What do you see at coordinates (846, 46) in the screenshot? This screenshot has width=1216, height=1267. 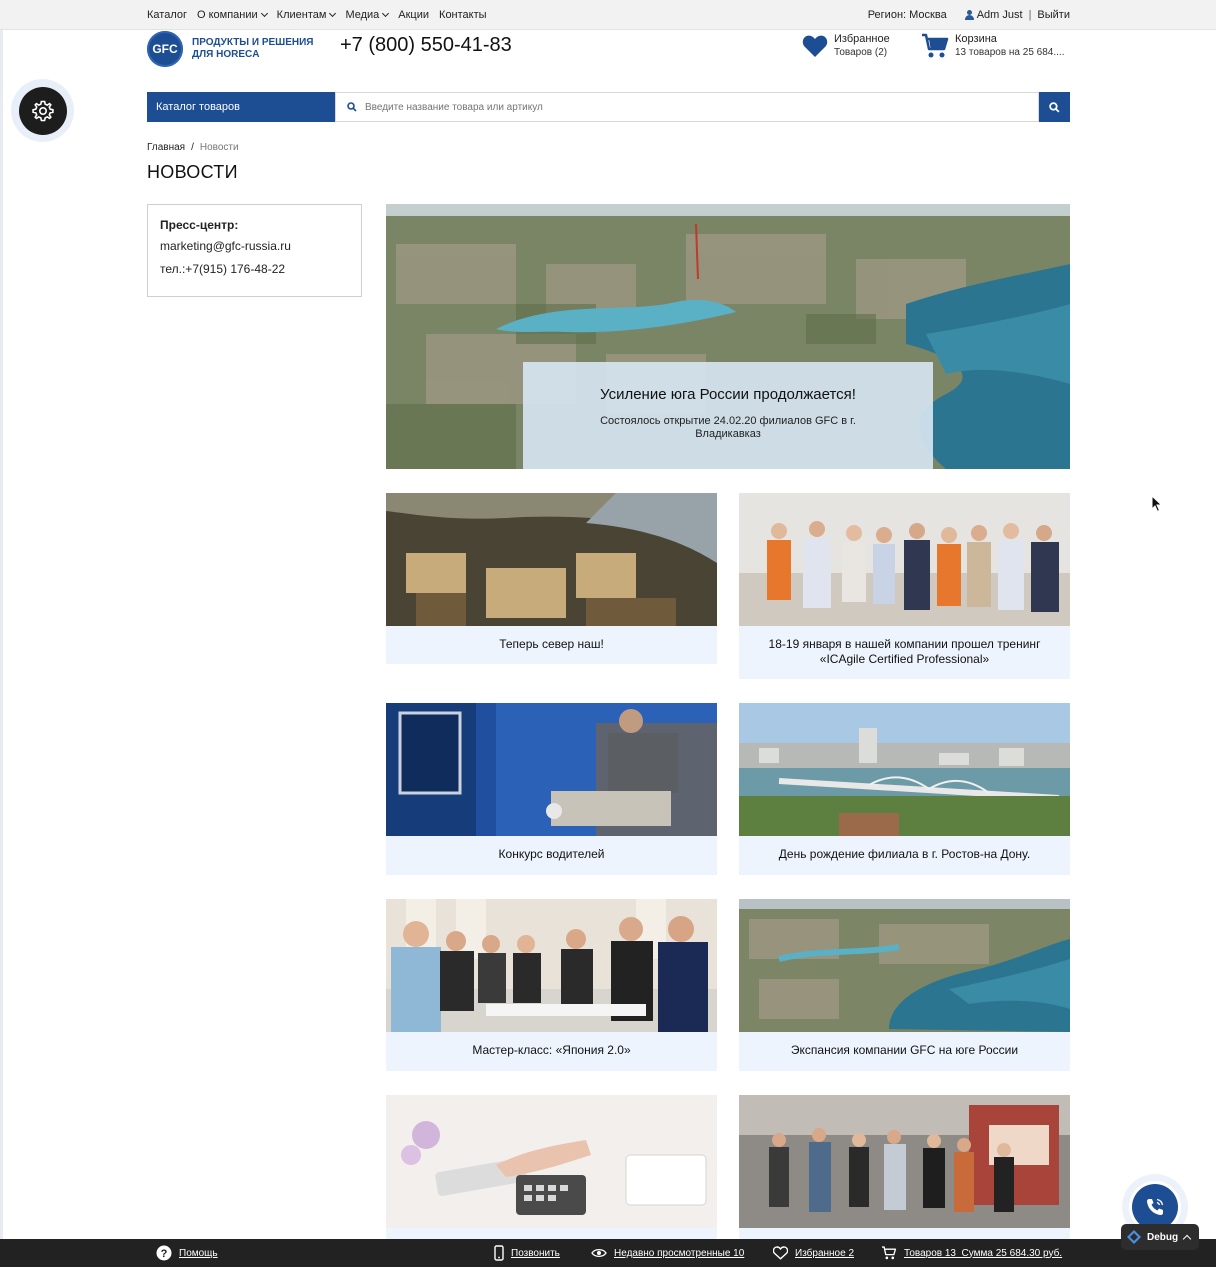 I see `header-favorites: Избранное Товаров (2)` at bounding box center [846, 46].